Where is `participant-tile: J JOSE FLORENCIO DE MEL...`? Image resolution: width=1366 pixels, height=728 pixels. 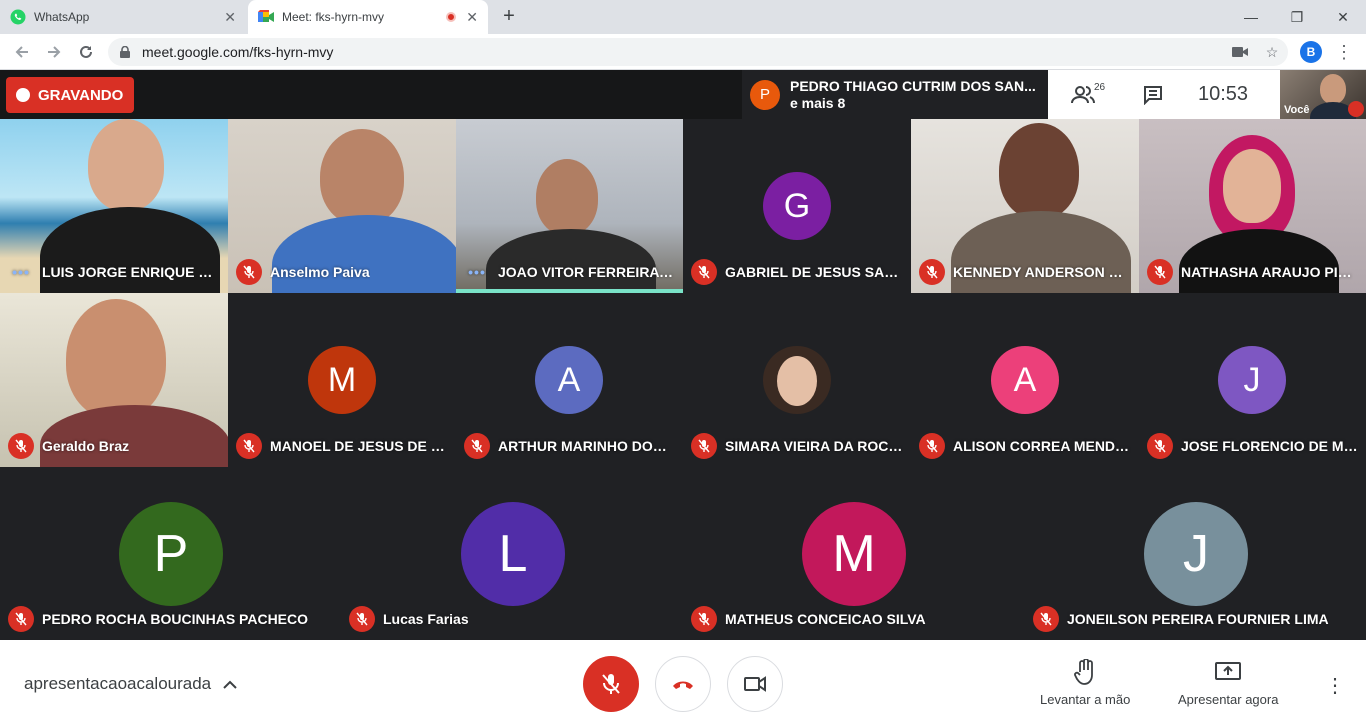
participant-tile: J JOSE FLORENCIO DE MEL... is located at coordinates (1252, 380).